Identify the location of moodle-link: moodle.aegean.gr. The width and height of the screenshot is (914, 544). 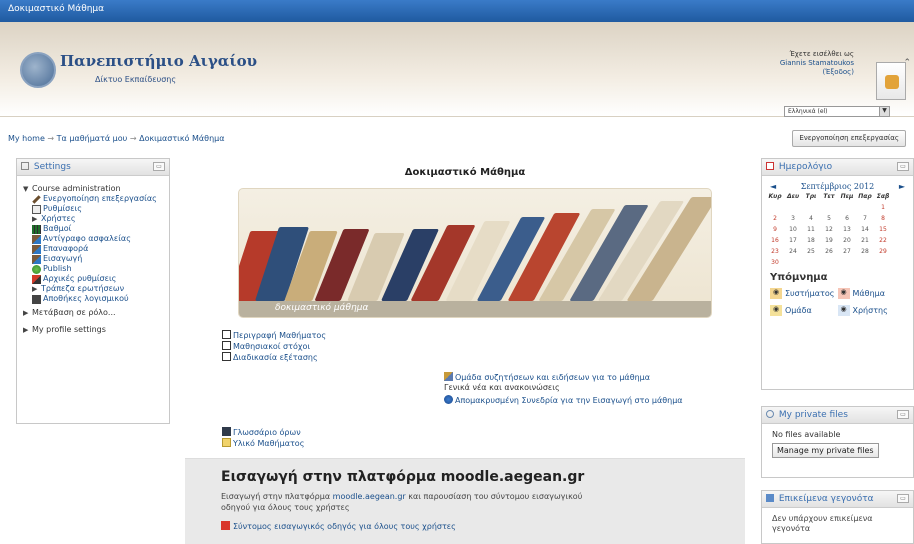
(369, 496).